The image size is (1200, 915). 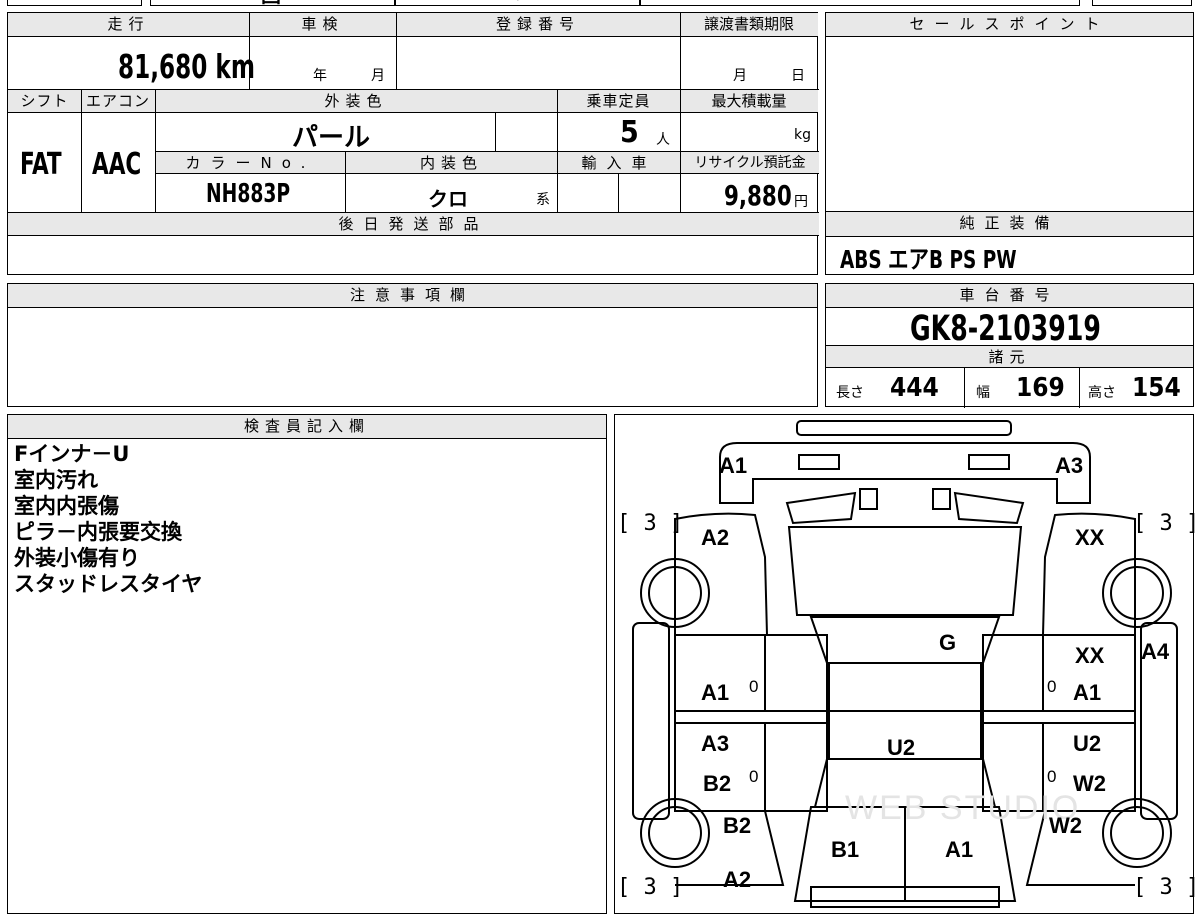 I want to click on dimensions-header: 諸元, so click(x=1009, y=357).